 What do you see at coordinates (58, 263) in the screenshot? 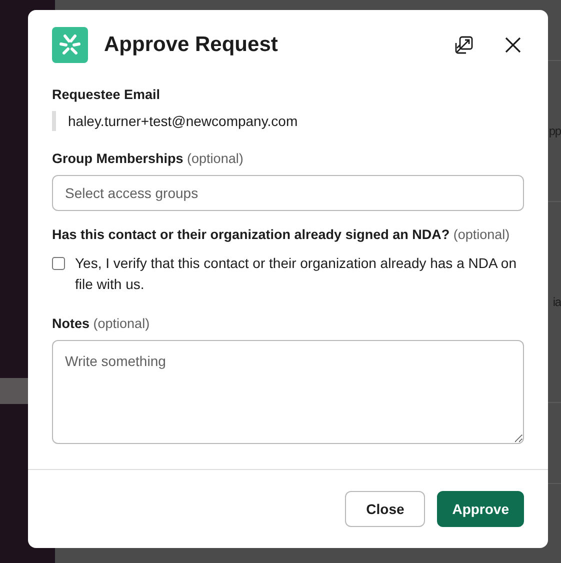
I see `nda-checkbox` at bounding box center [58, 263].